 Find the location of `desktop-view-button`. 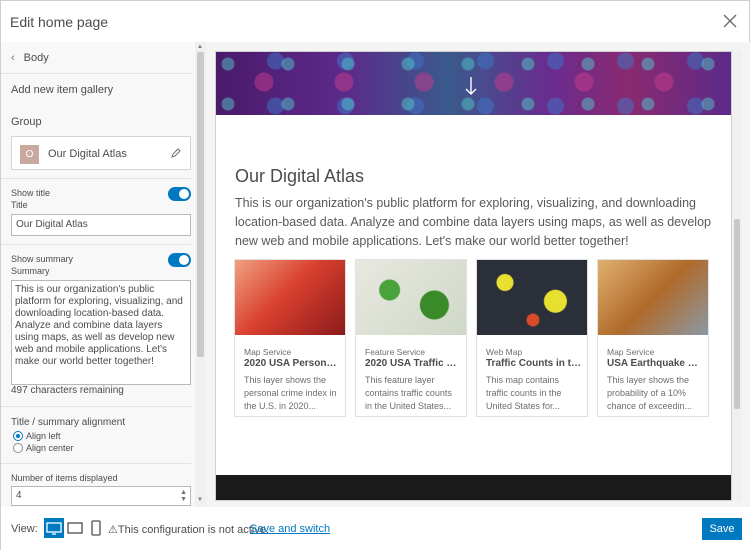

desktop-view-button is located at coordinates (54, 528).